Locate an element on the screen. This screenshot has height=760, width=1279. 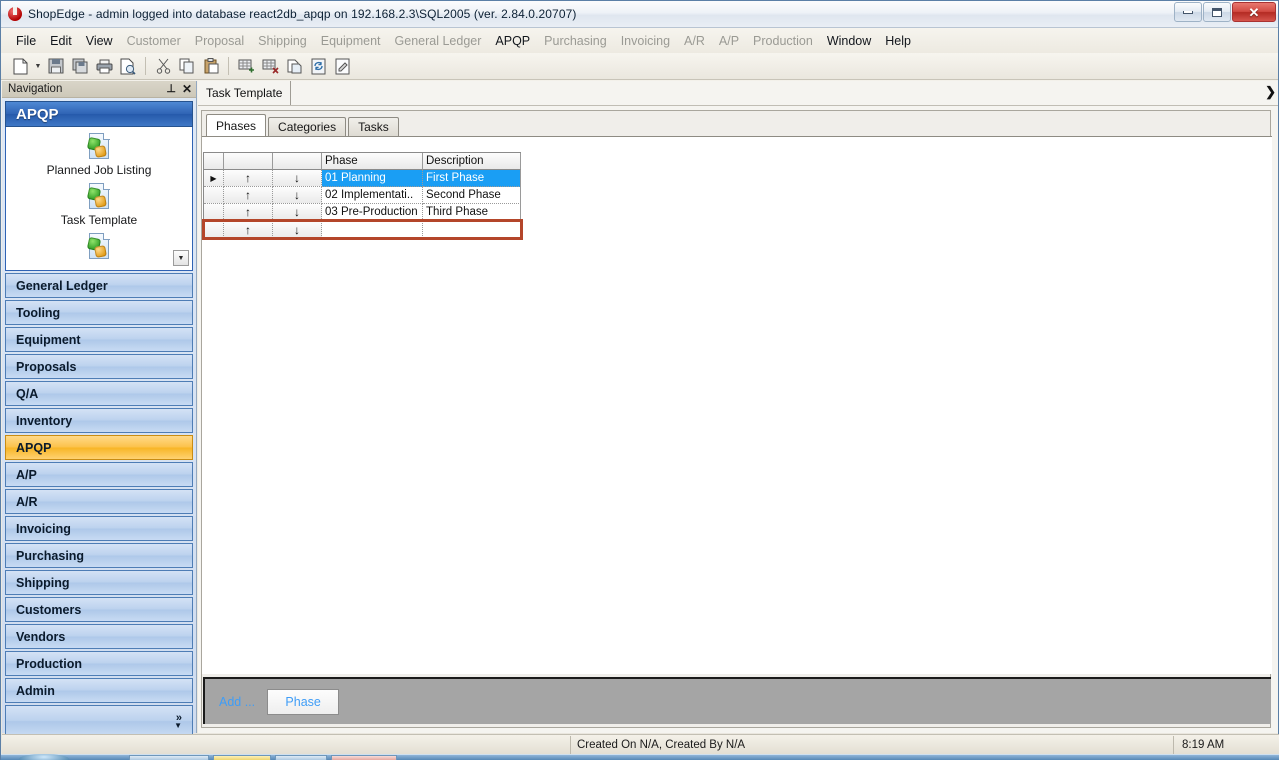
table-row: ↑ ↓ 02 Implementati.. Second Phase is located at coordinates (362, 195).